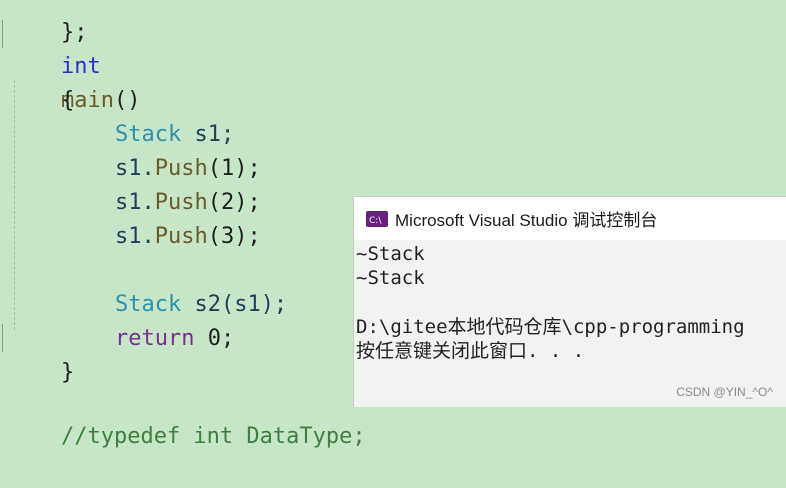 This screenshot has width=786, height=488. Describe the element at coordinates (154, 338) in the screenshot. I see `keyword-return: return` at that location.